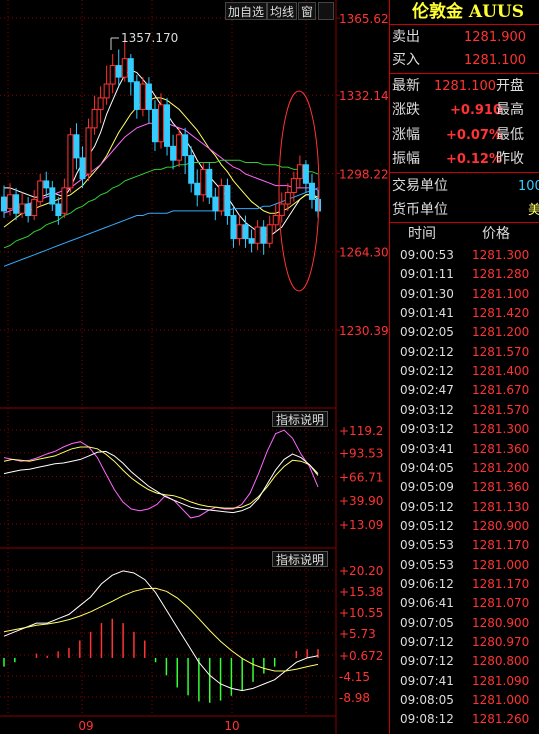 This screenshot has width=539, height=734. What do you see at coordinates (501, 622) in the screenshot?
I see `tick-price: 1280.900` at bounding box center [501, 622].